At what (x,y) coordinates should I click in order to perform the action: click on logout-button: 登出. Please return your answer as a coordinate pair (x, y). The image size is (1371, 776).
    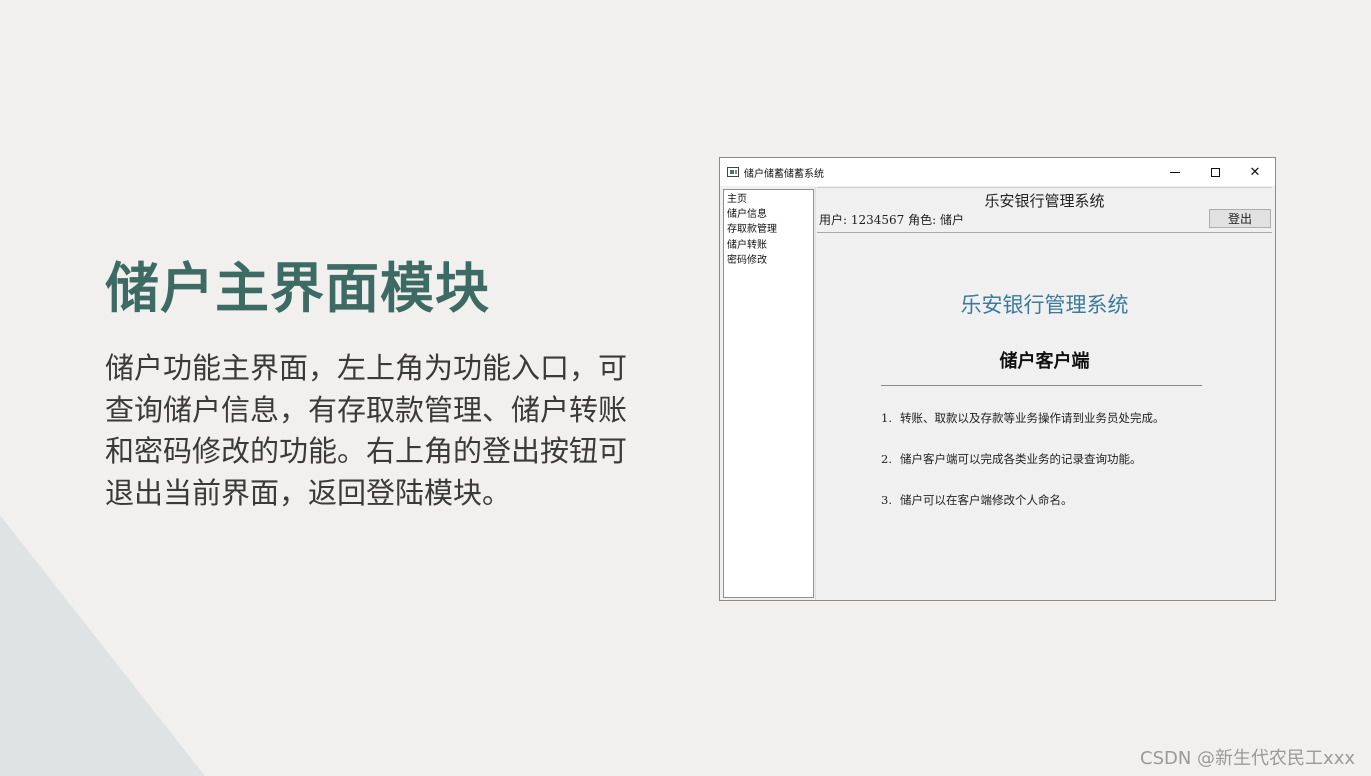
    Looking at the image, I should click on (1240, 218).